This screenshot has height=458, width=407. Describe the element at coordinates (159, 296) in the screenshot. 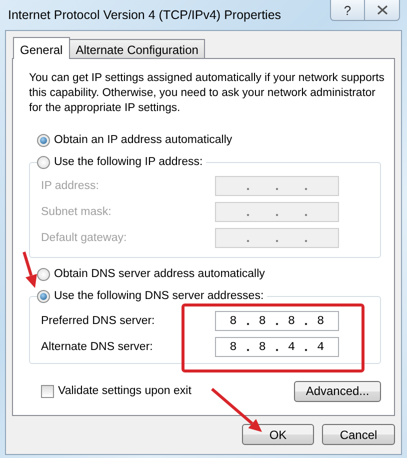

I see `radio-label: Use the following DNS server addresses:` at that location.